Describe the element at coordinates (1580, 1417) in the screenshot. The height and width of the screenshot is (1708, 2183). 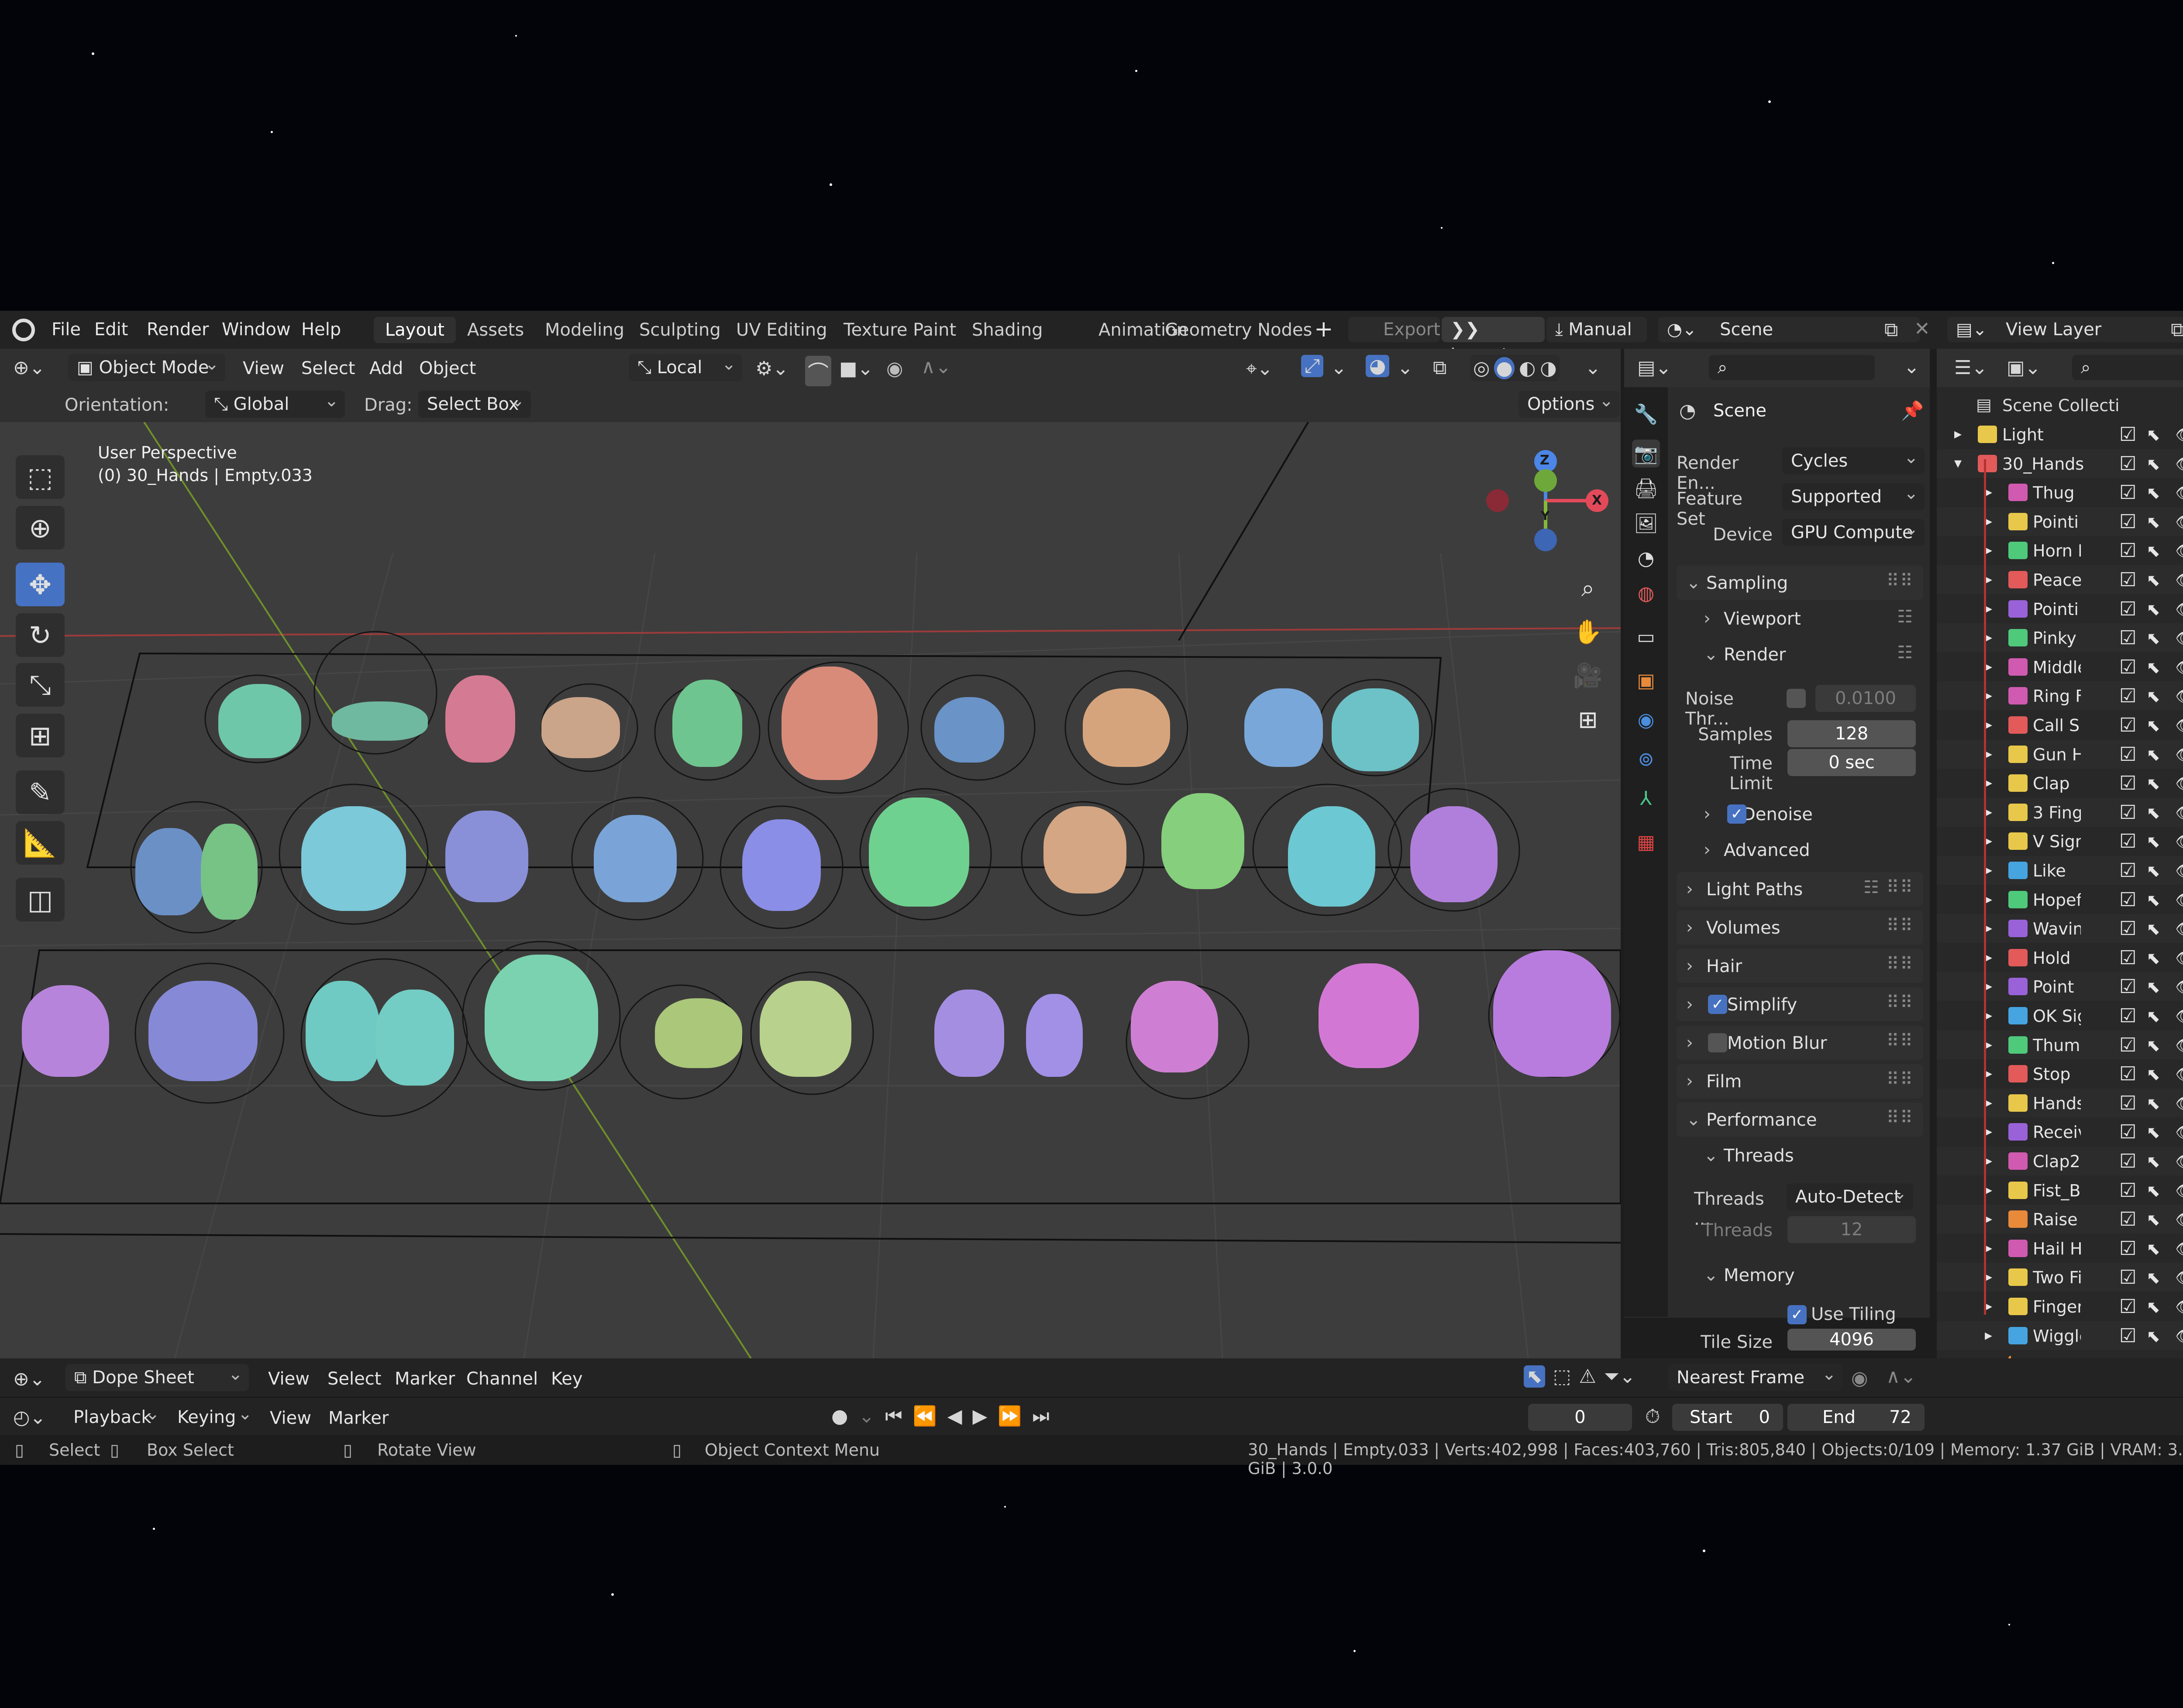
I see `current-frame-field: 0` at that location.